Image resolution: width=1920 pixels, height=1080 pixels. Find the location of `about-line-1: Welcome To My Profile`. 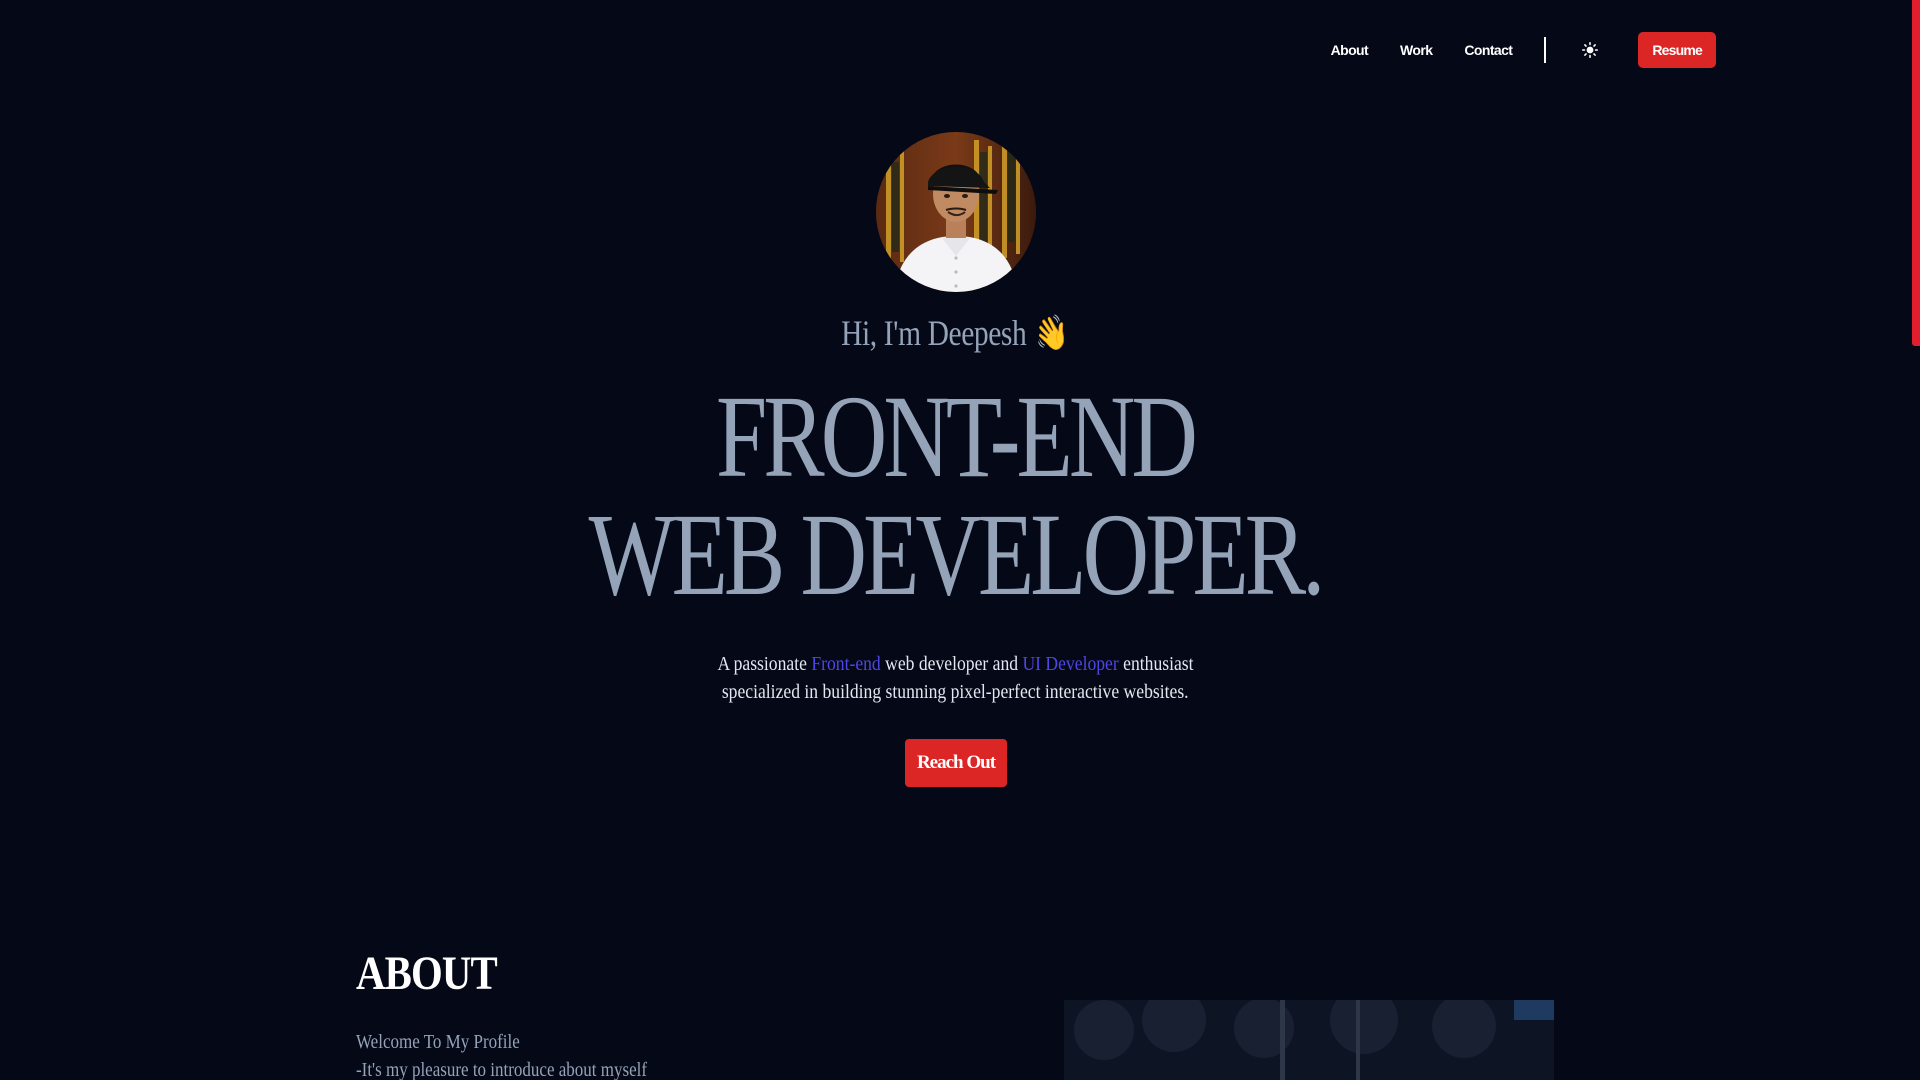

about-line-1: Welcome To My Profile is located at coordinates (438, 1042).